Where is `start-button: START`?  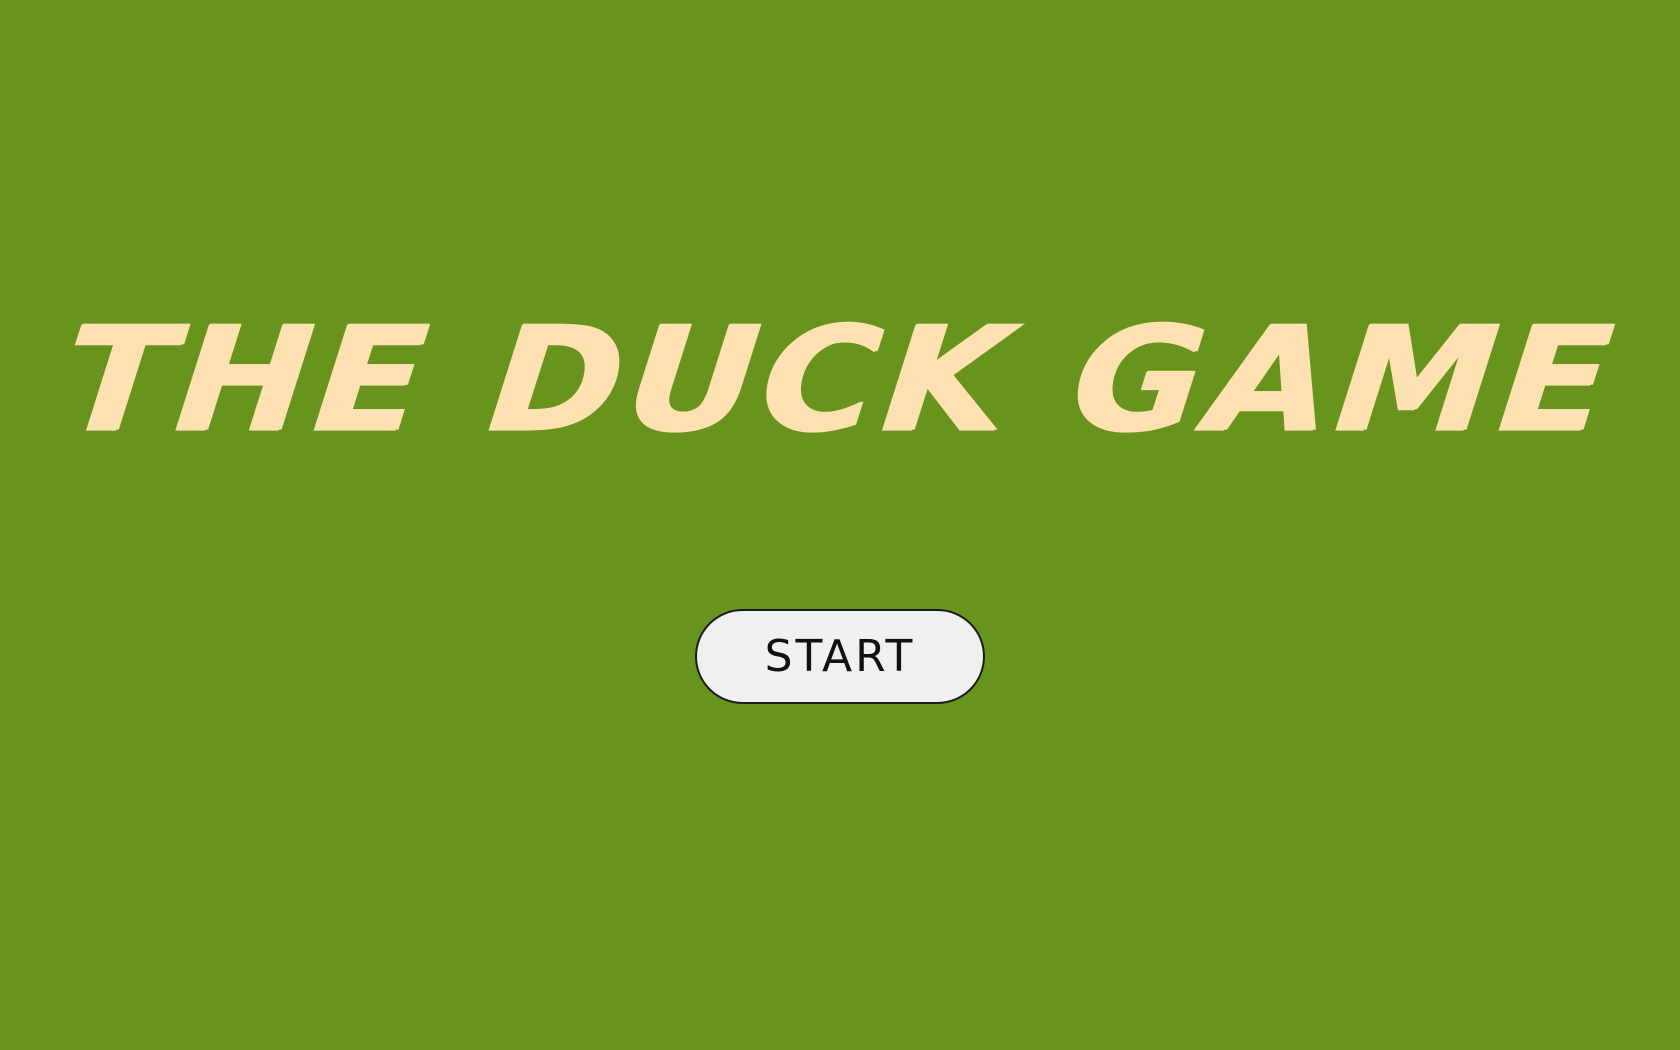
start-button: START is located at coordinates (840, 656).